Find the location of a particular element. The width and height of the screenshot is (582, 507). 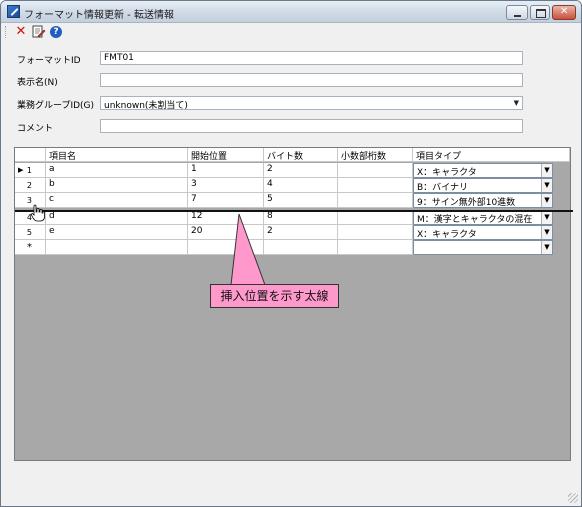

title-bar: フォーマット情報更新 - 転送情報 is located at coordinates (291, 12).